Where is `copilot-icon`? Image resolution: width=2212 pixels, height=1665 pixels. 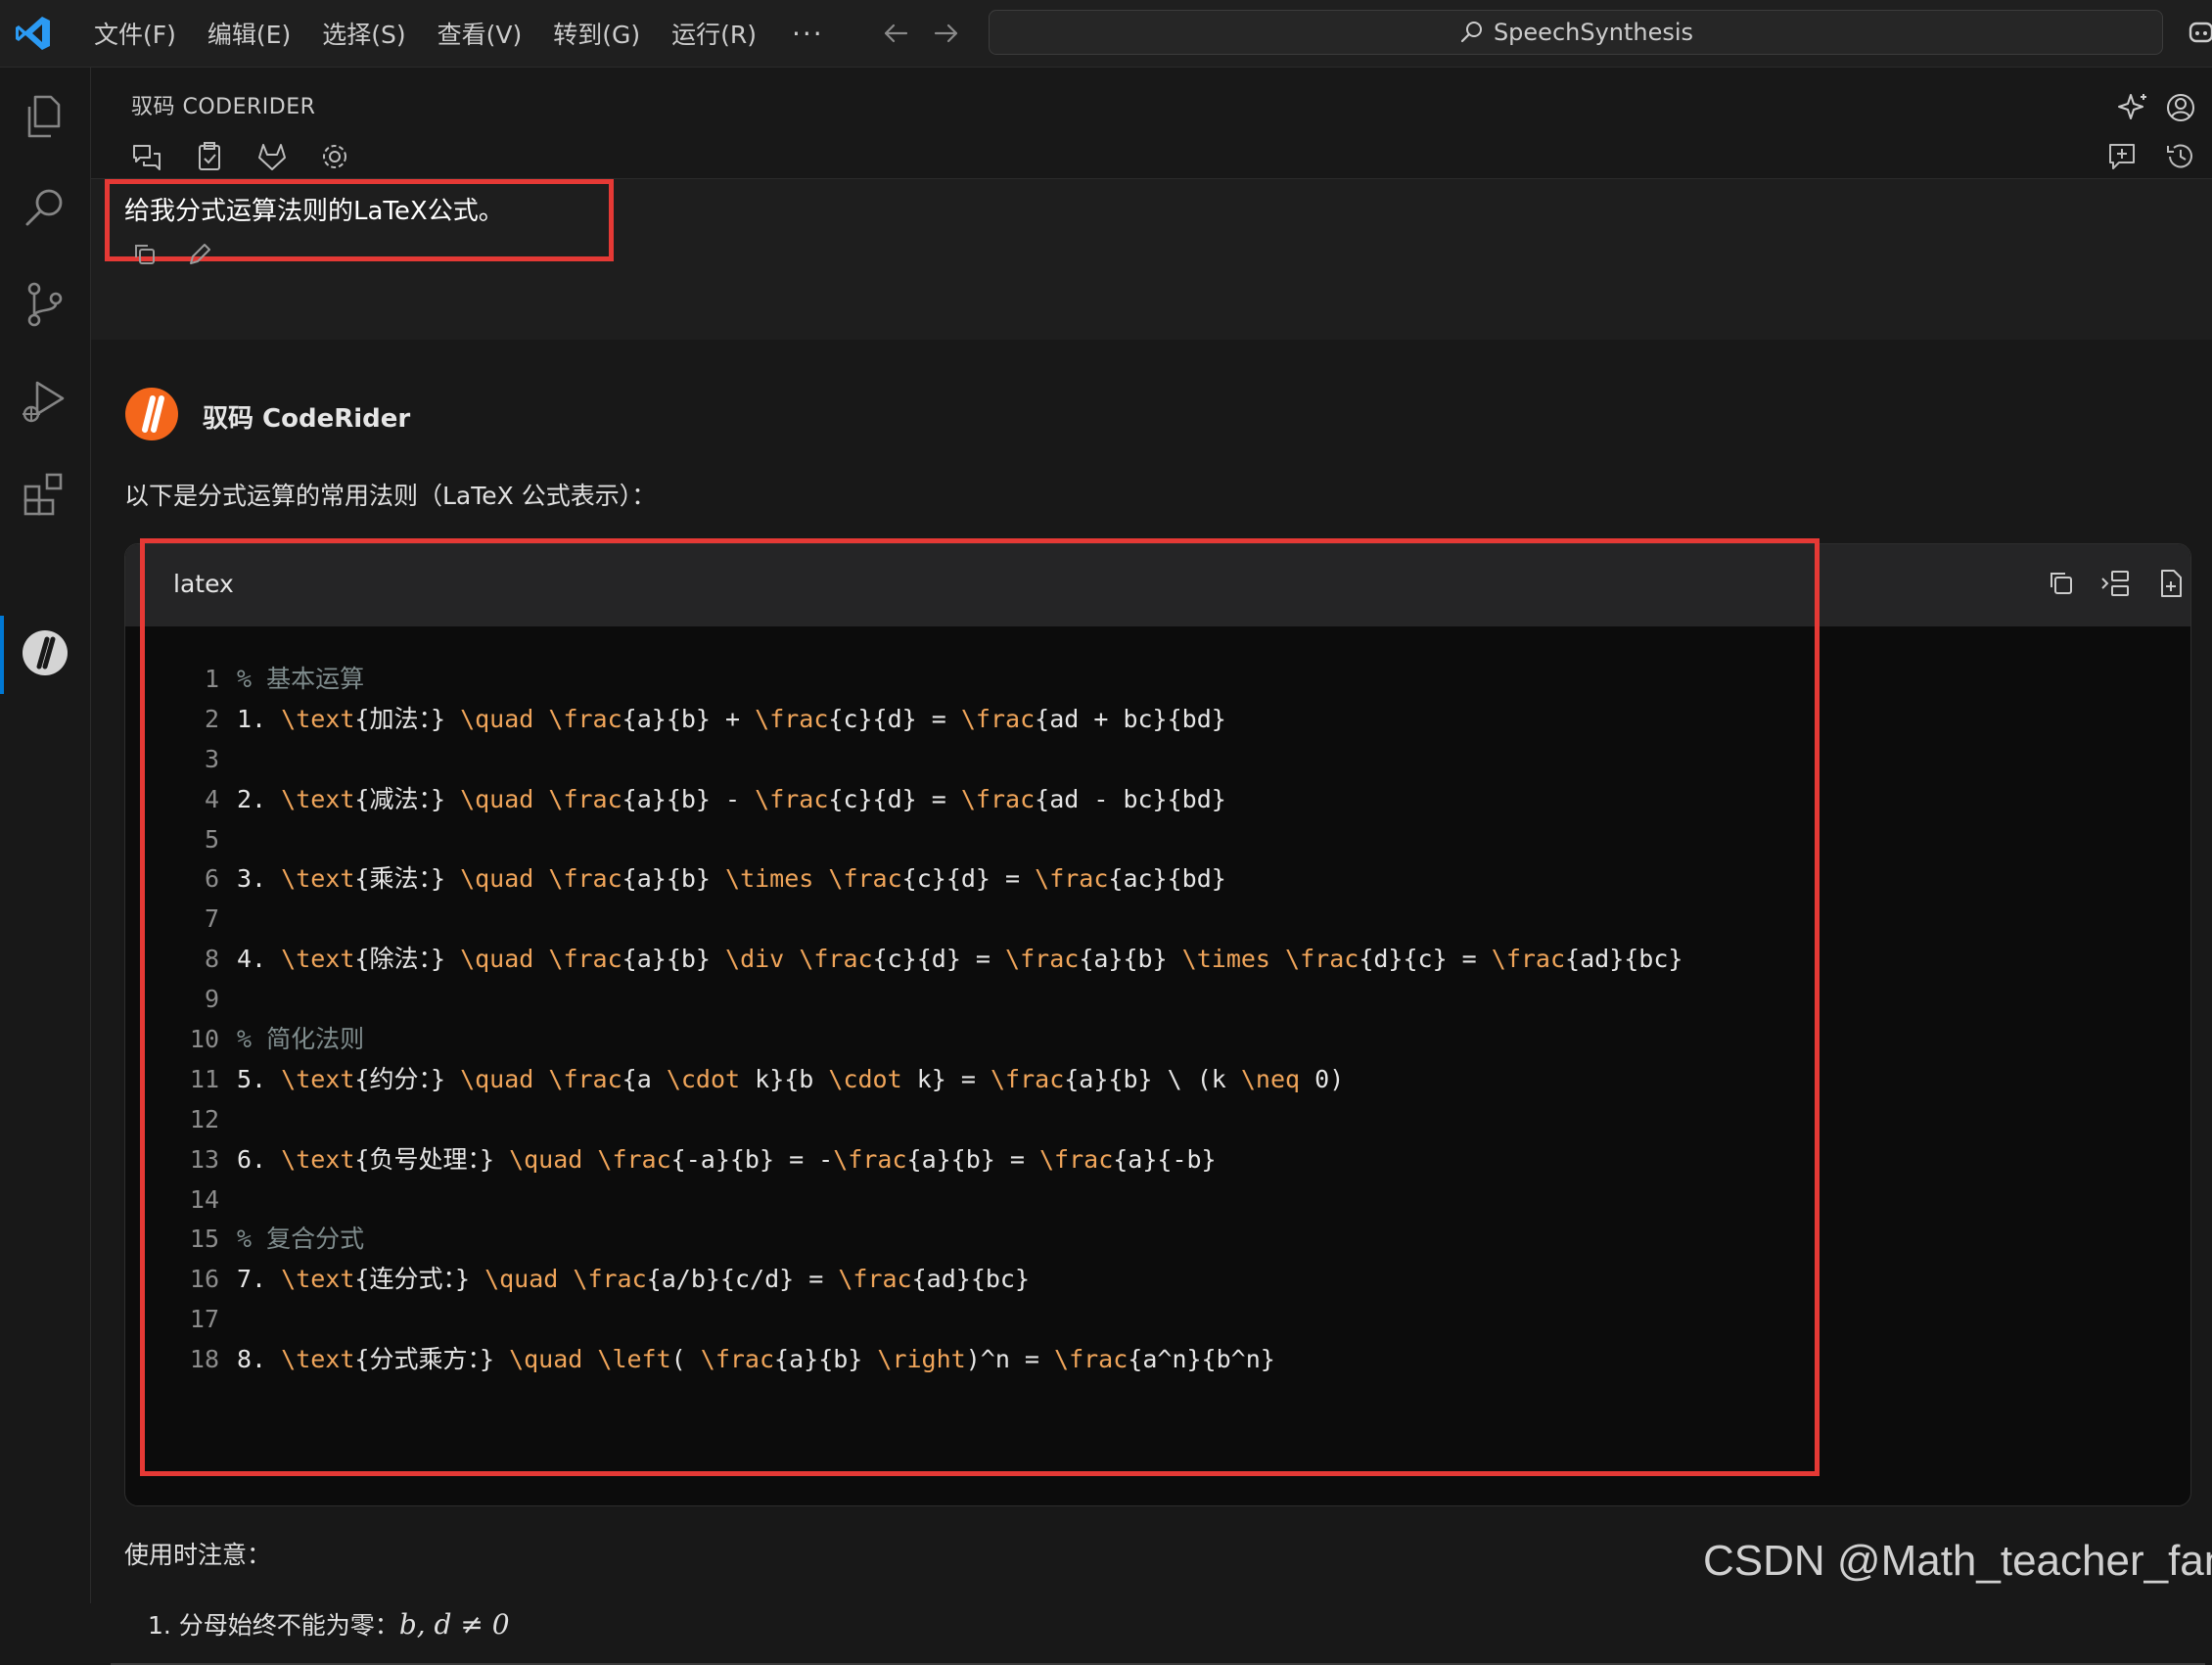
copilot-icon is located at coordinates (2198, 34).